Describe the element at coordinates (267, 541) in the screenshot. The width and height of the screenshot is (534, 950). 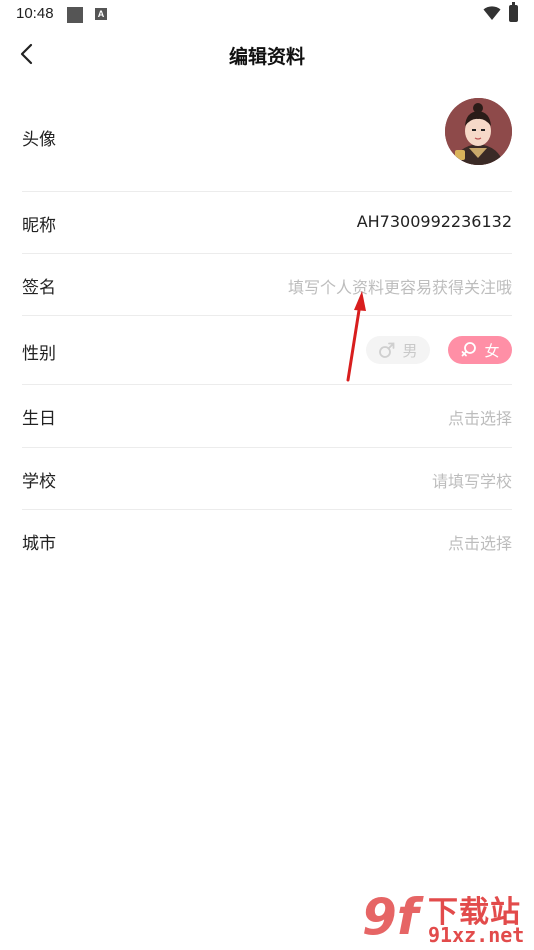
I see `city-row: 城市 点击选择` at that location.